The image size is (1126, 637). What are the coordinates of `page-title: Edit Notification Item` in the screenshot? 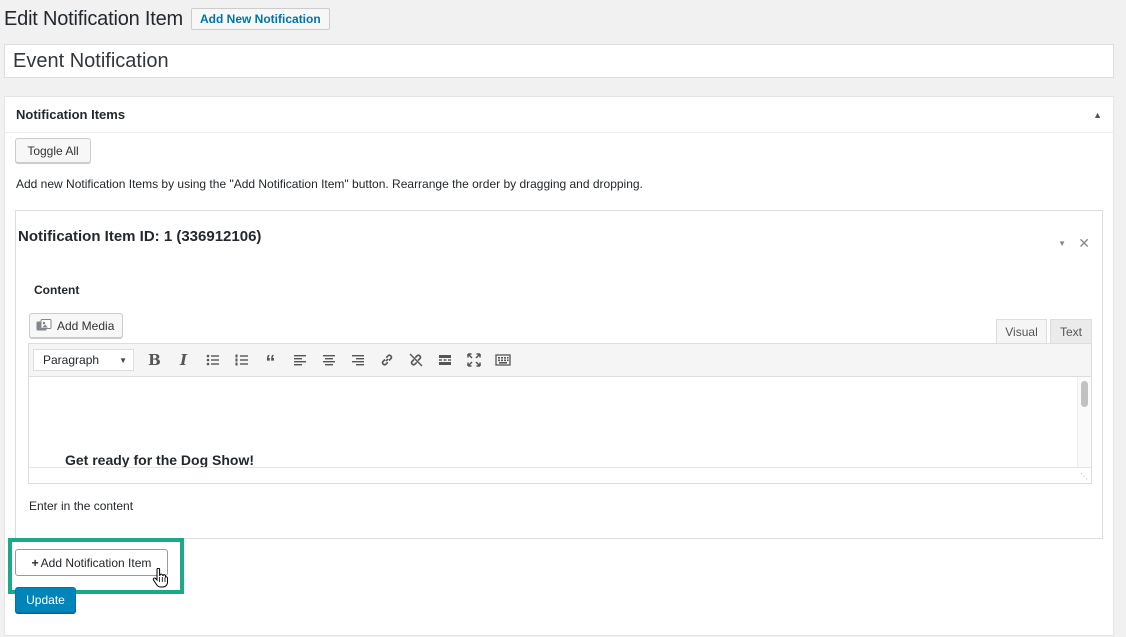 It's located at (94, 18).